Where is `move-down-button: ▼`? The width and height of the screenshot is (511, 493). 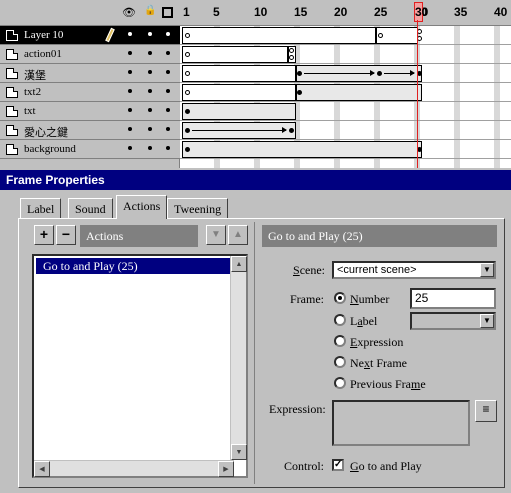
move-down-button: ▼ is located at coordinates (216, 235).